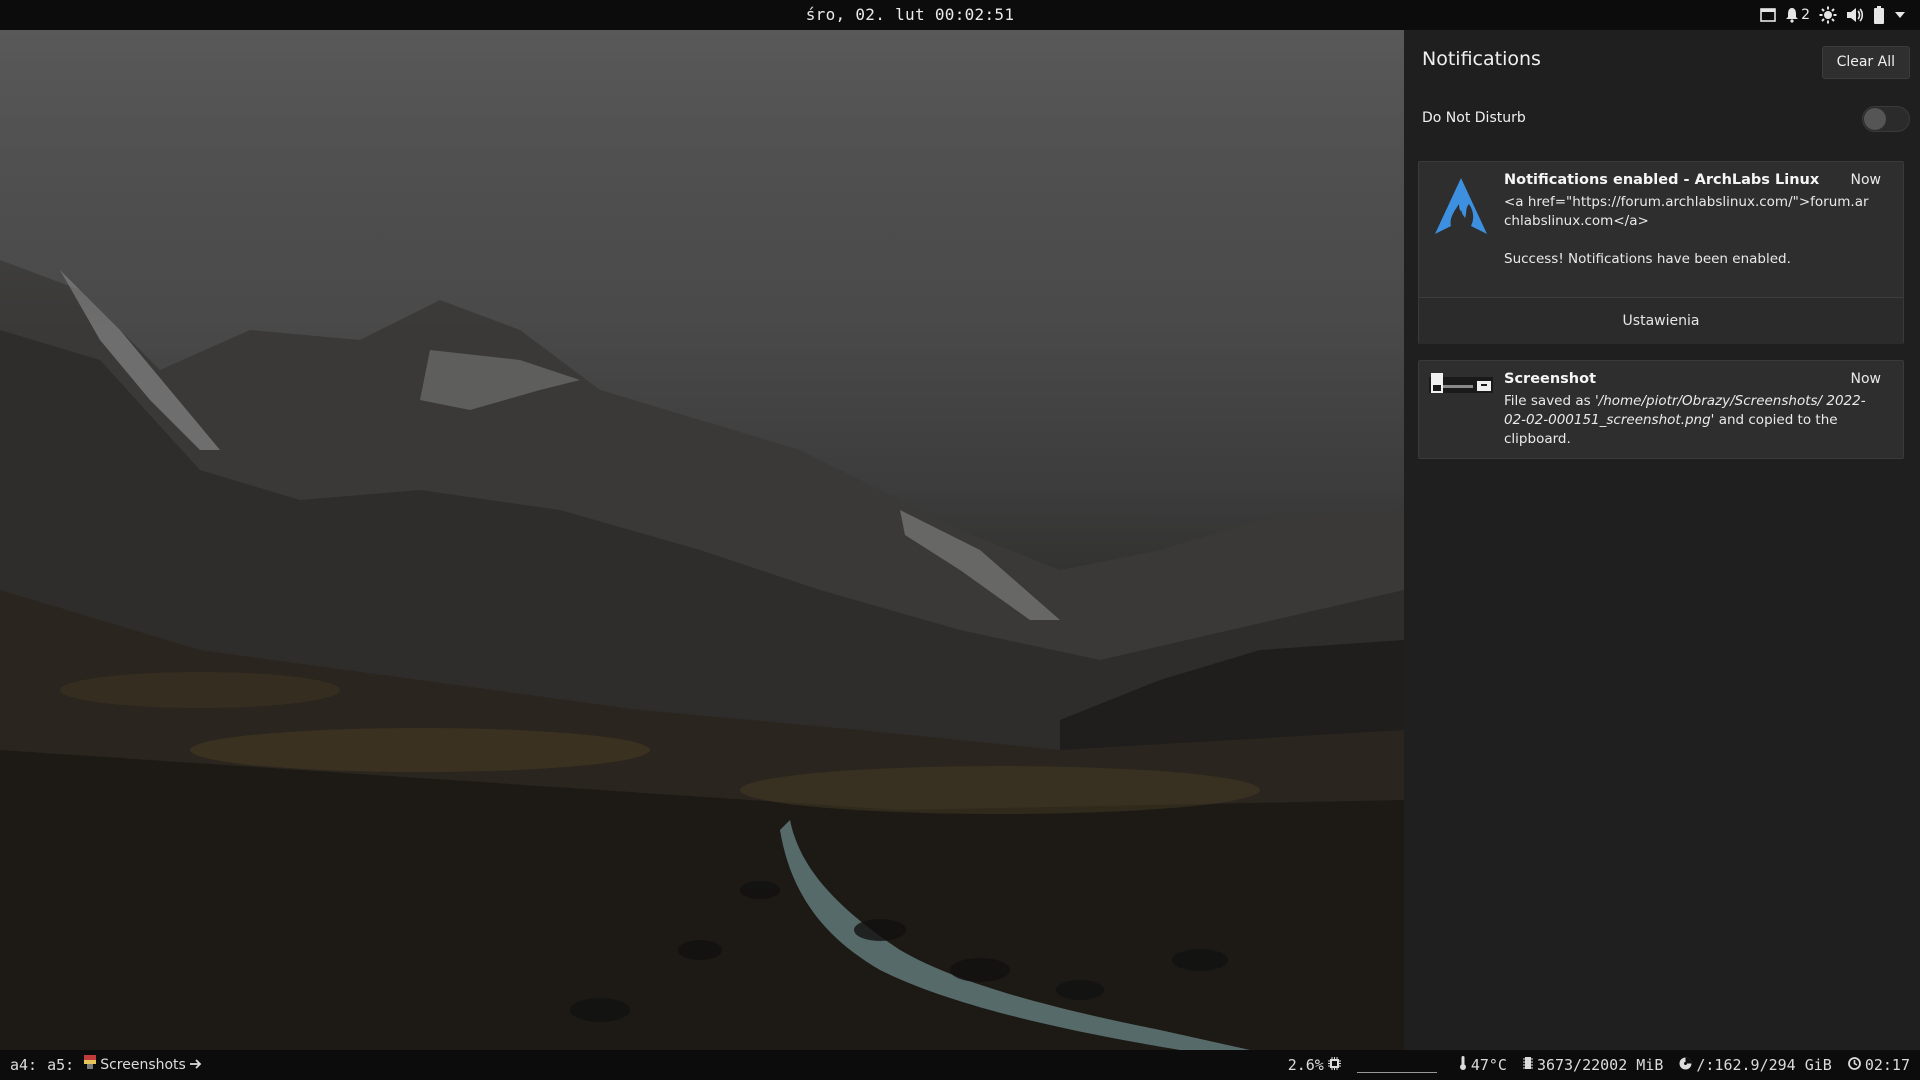  Describe the element at coordinates (1854, 1065) in the screenshot. I see `clock-icon` at that location.